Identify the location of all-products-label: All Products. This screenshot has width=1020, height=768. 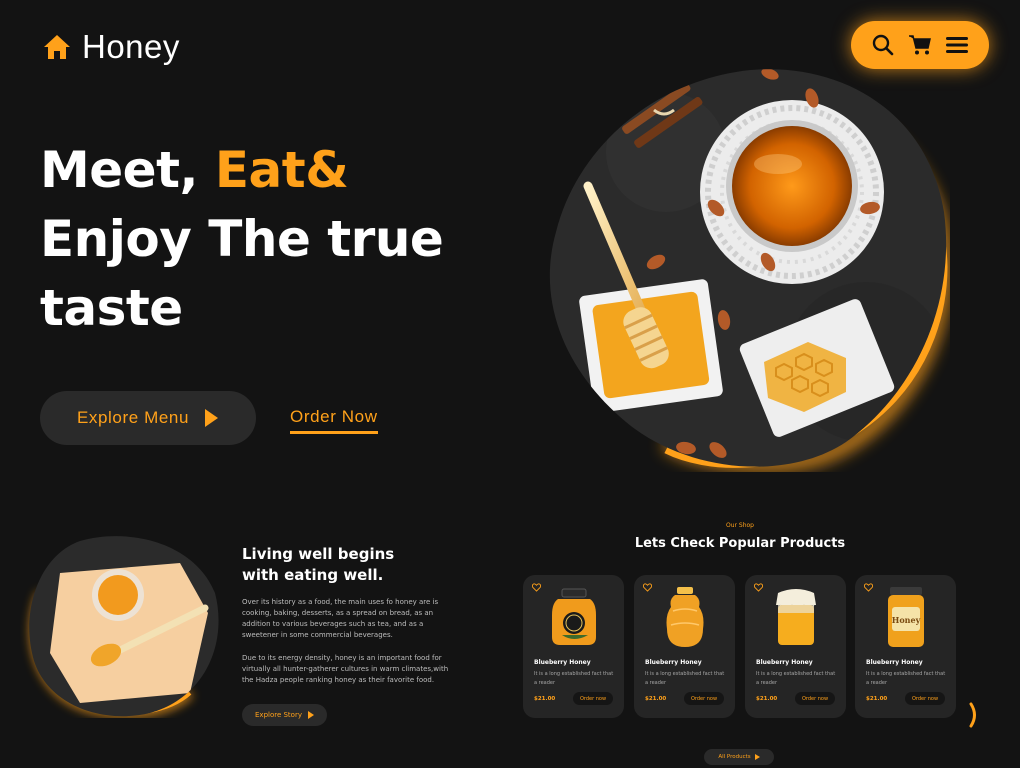
(734, 757).